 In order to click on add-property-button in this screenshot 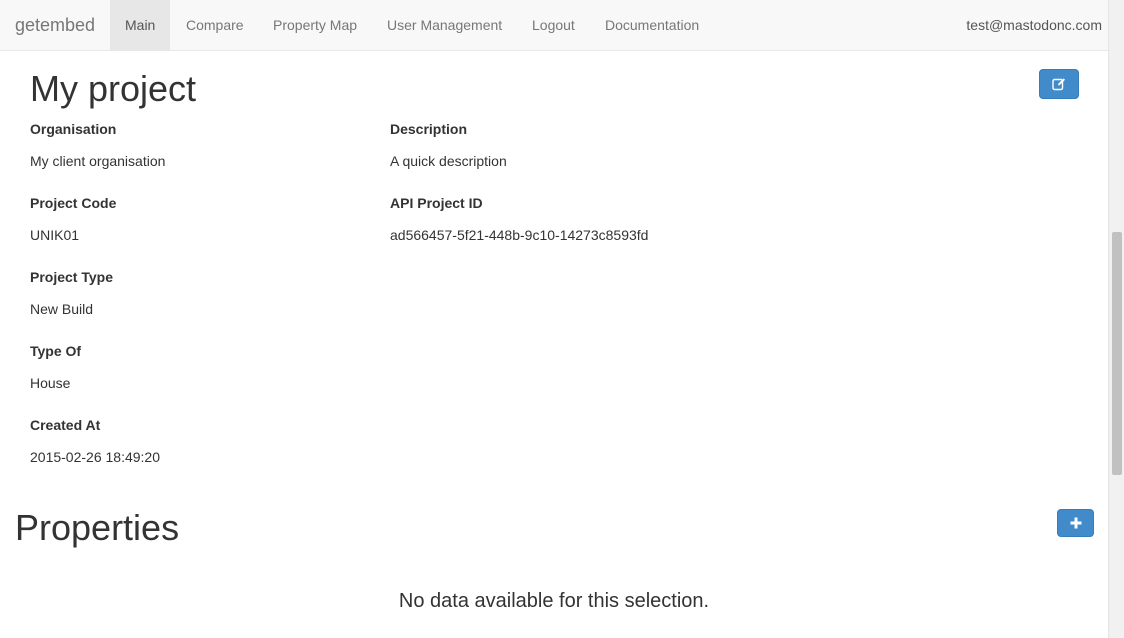, I will do `click(1075, 523)`.